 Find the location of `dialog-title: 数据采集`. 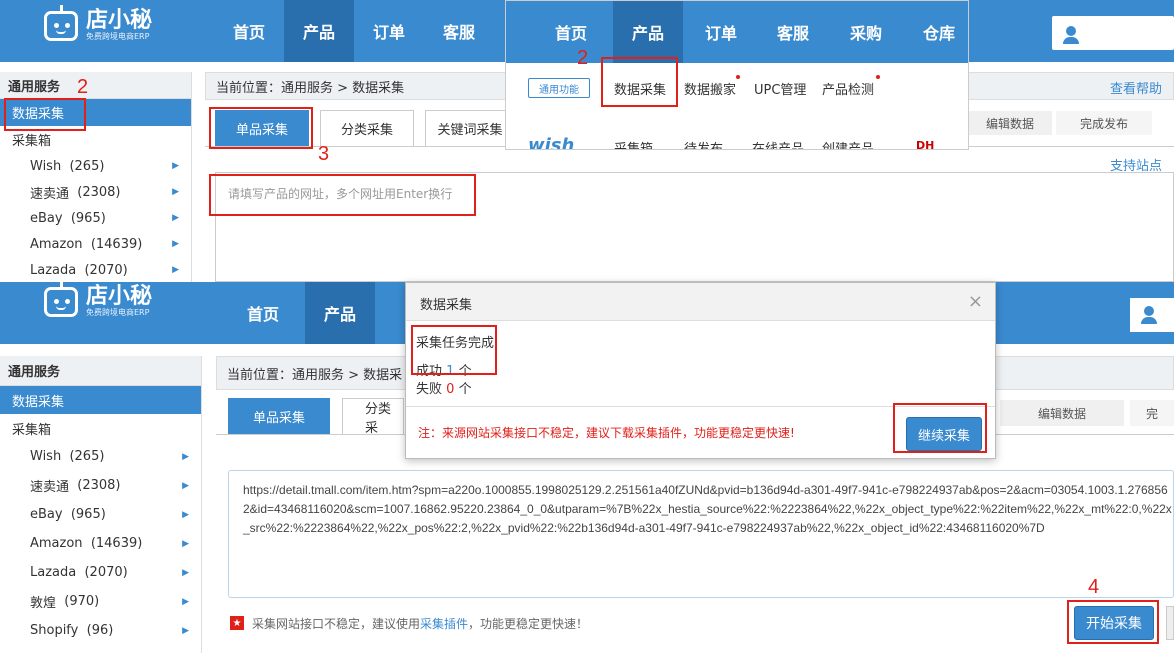

dialog-title: 数据采集 is located at coordinates (446, 305).